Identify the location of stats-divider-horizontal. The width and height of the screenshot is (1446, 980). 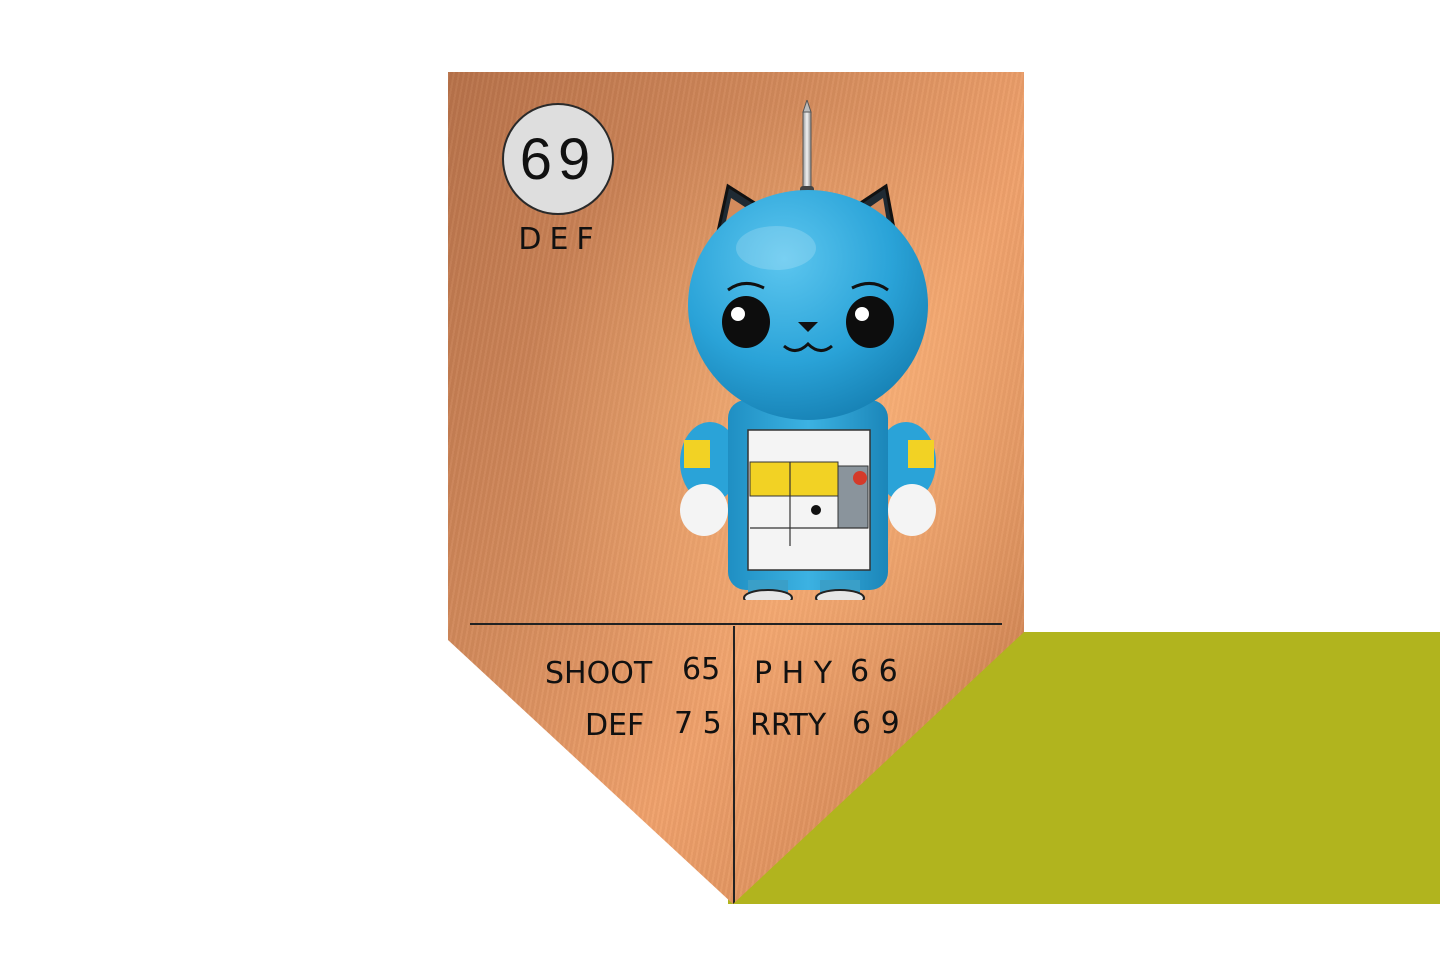
(736, 624).